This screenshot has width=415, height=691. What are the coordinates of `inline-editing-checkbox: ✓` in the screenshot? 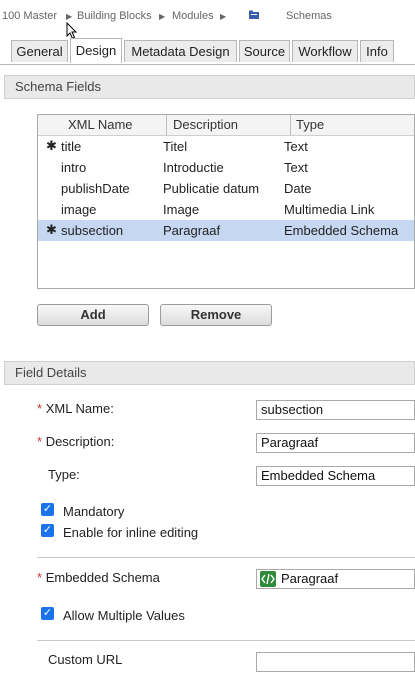 It's located at (47, 530).